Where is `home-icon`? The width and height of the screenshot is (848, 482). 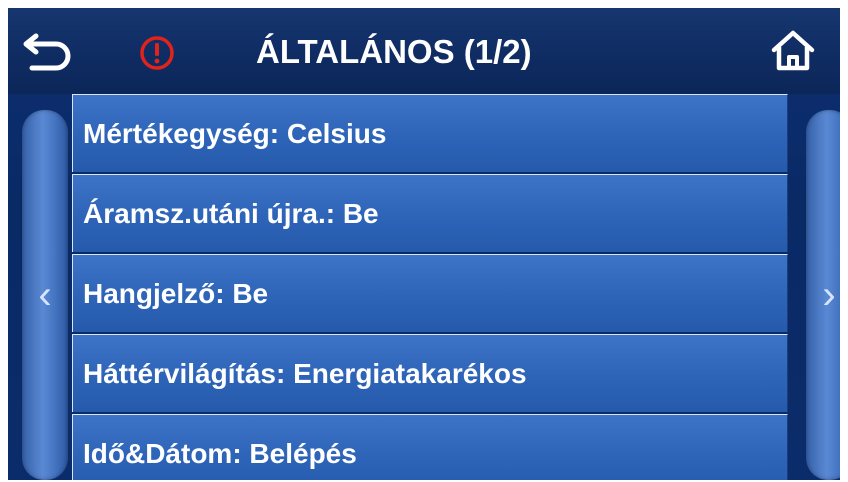
home-icon is located at coordinates (793, 50).